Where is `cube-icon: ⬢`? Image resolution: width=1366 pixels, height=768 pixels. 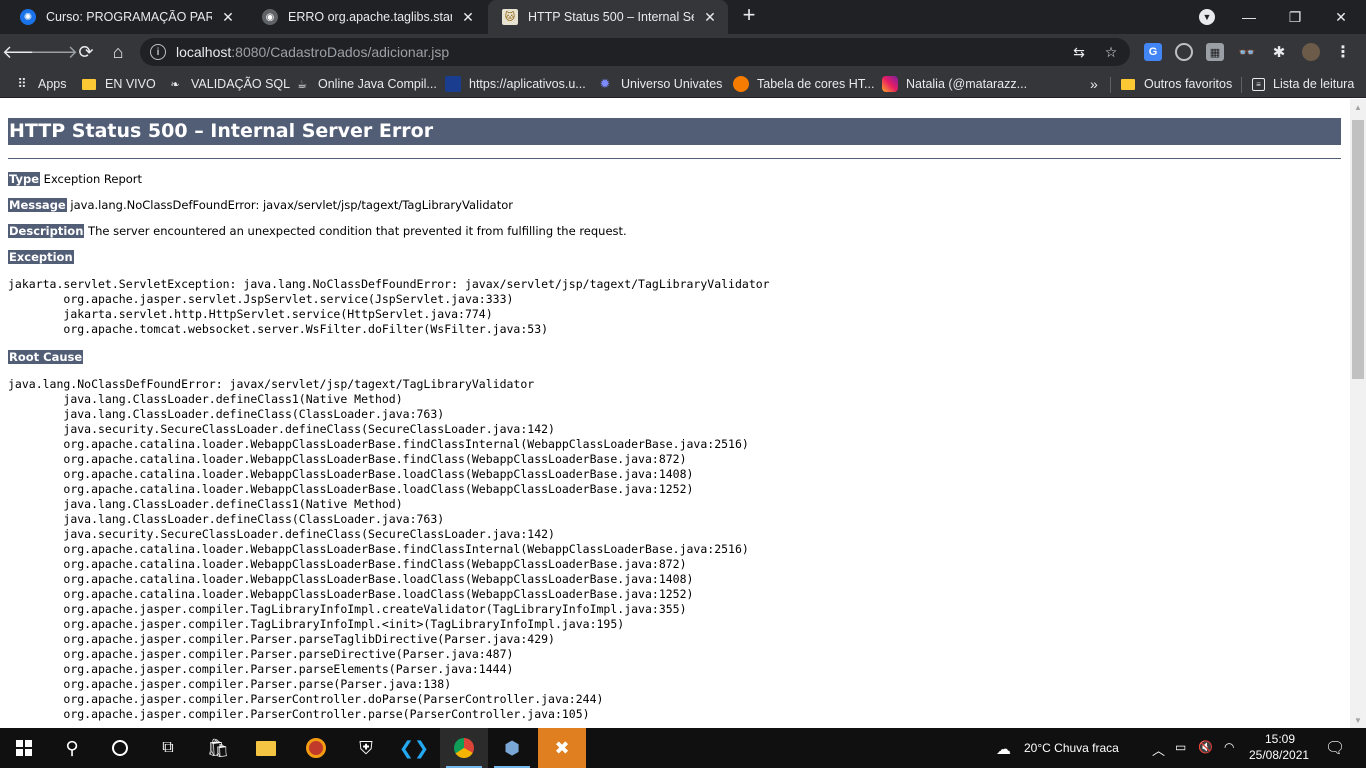 cube-icon: ⬢ is located at coordinates (512, 747).